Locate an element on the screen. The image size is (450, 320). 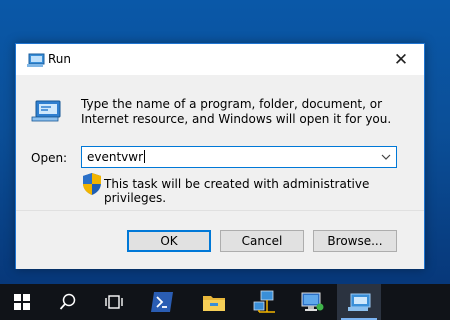
taskbar-powershell is located at coordinates (162, 302).